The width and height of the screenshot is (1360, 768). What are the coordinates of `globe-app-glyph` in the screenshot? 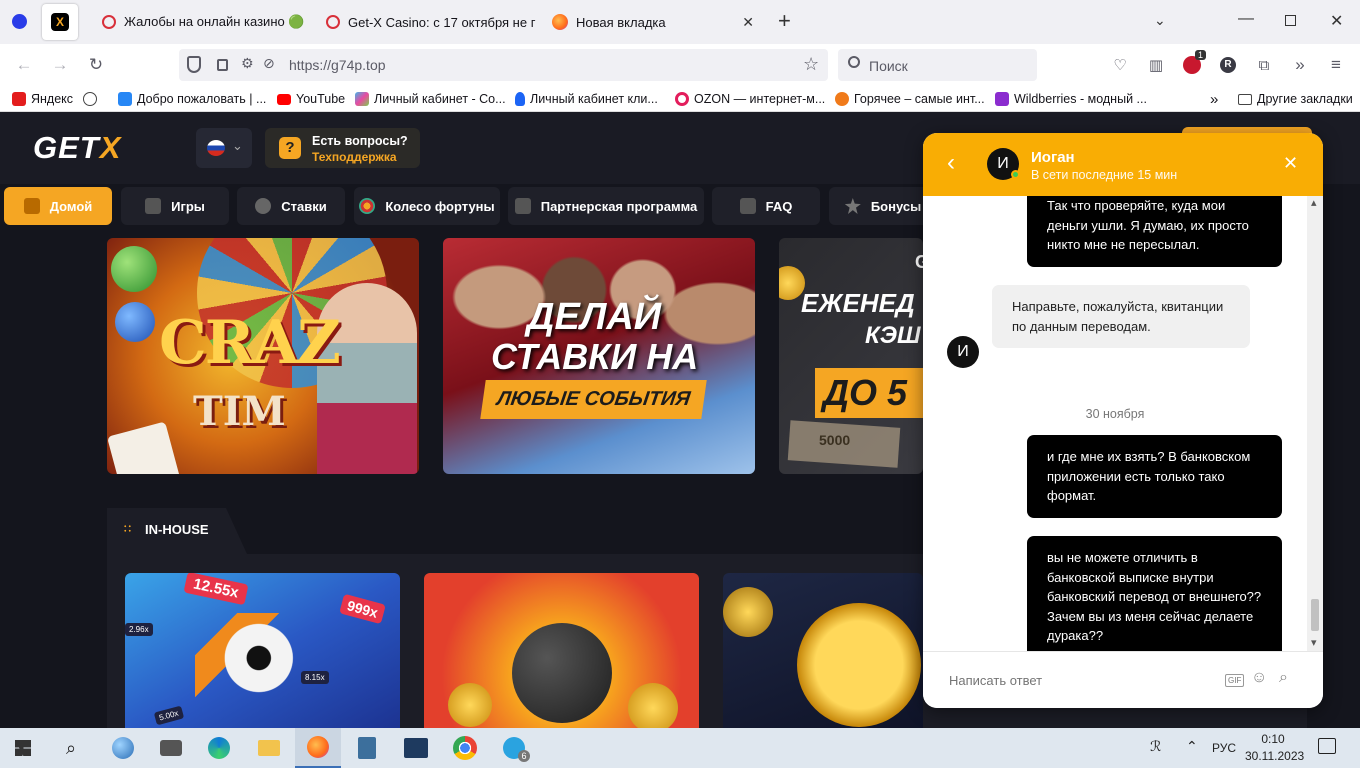 It's located at (123, 748).